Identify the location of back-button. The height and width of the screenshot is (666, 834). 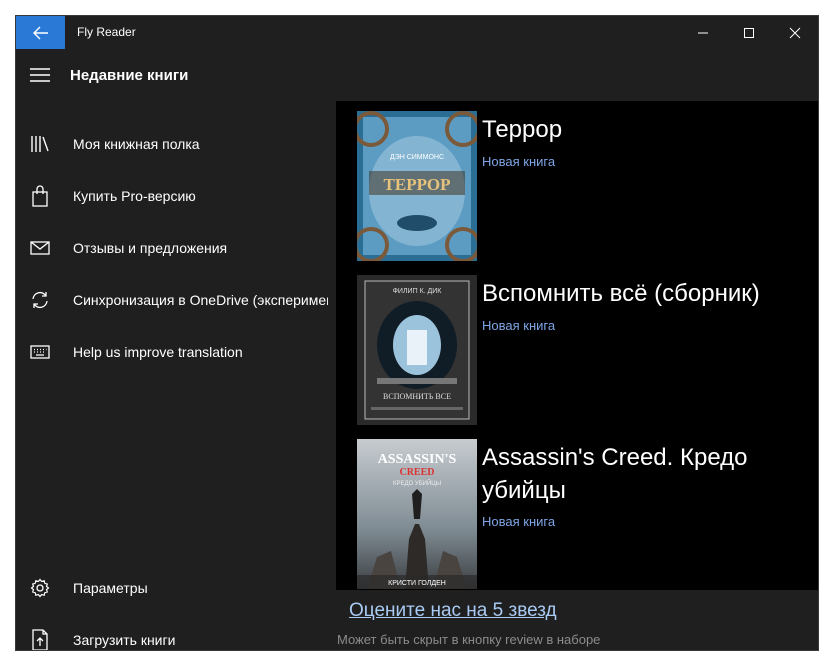
(40, 32).